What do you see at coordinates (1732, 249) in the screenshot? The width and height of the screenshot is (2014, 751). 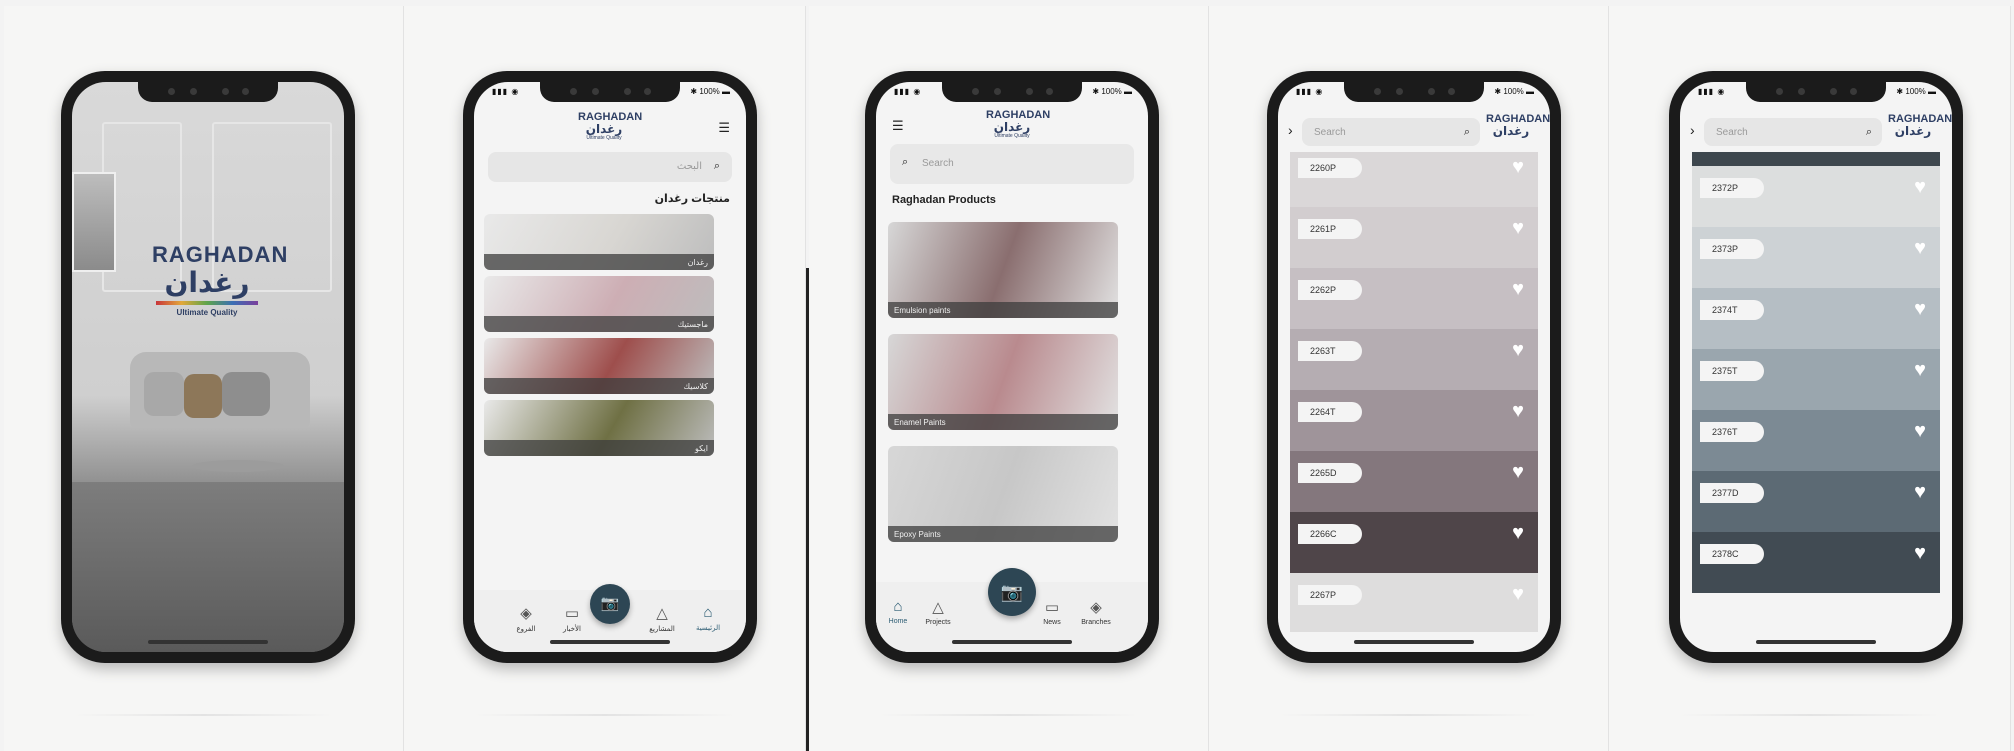 I see `swatch-code: 2373P` at bounding box center [1732, 249].